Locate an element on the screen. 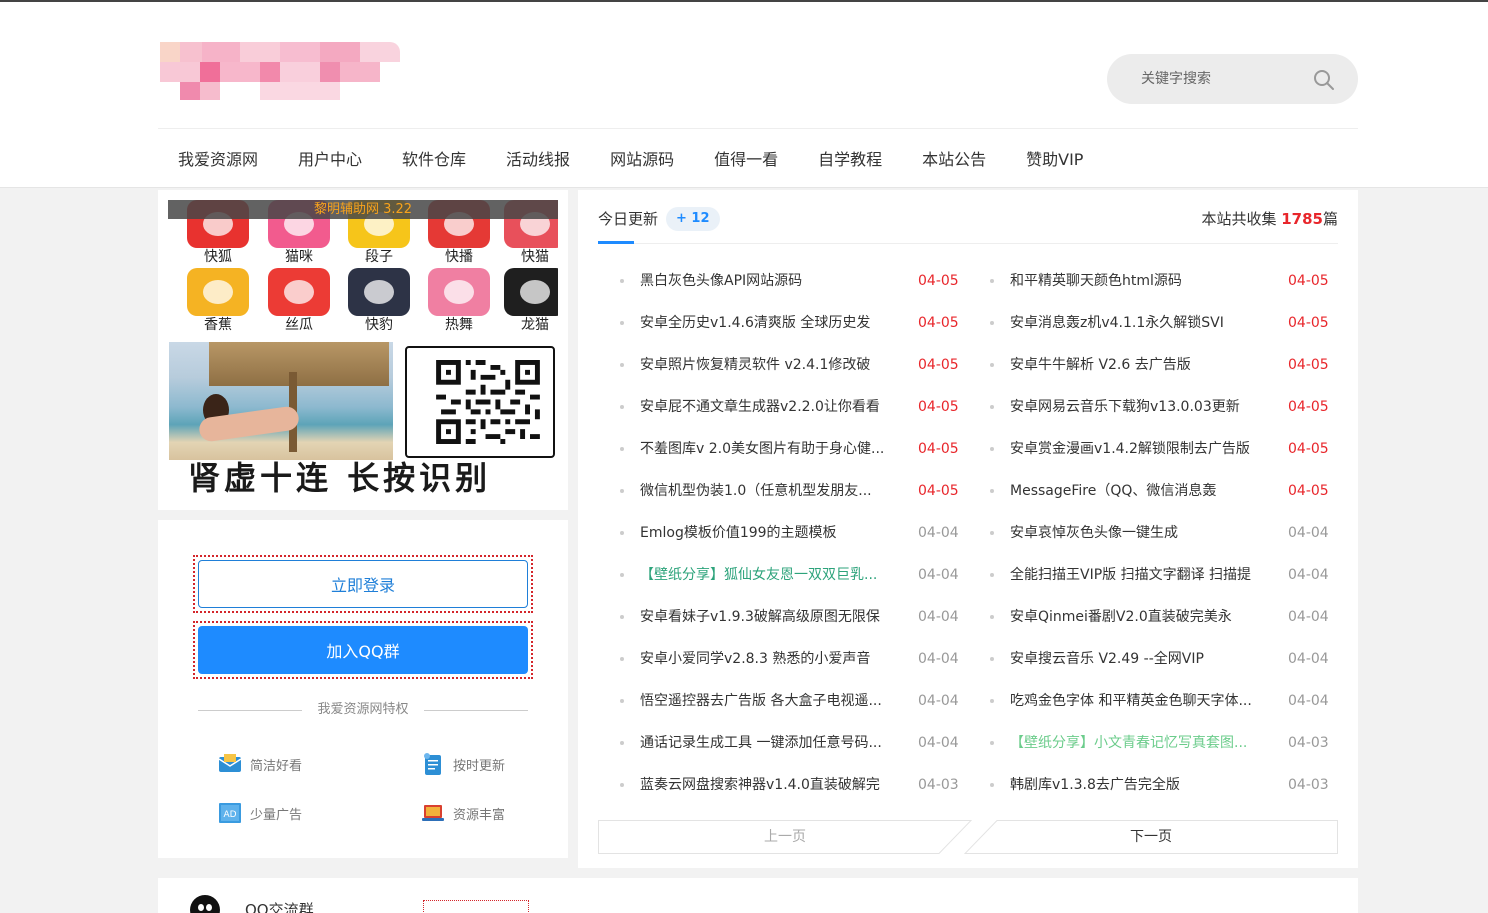  search-box is located at coordinates (1232, 79).